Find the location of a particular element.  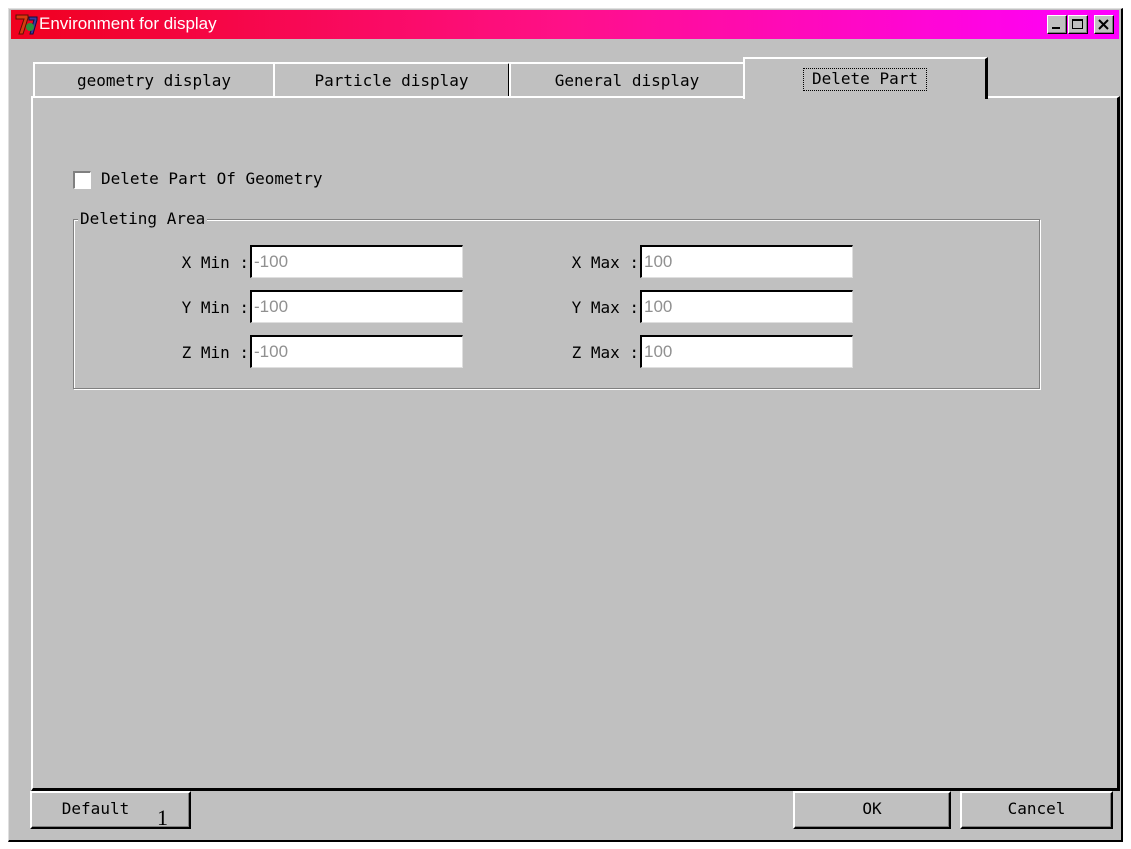

x-max-input: 100 is located at coordinates (746, 261).